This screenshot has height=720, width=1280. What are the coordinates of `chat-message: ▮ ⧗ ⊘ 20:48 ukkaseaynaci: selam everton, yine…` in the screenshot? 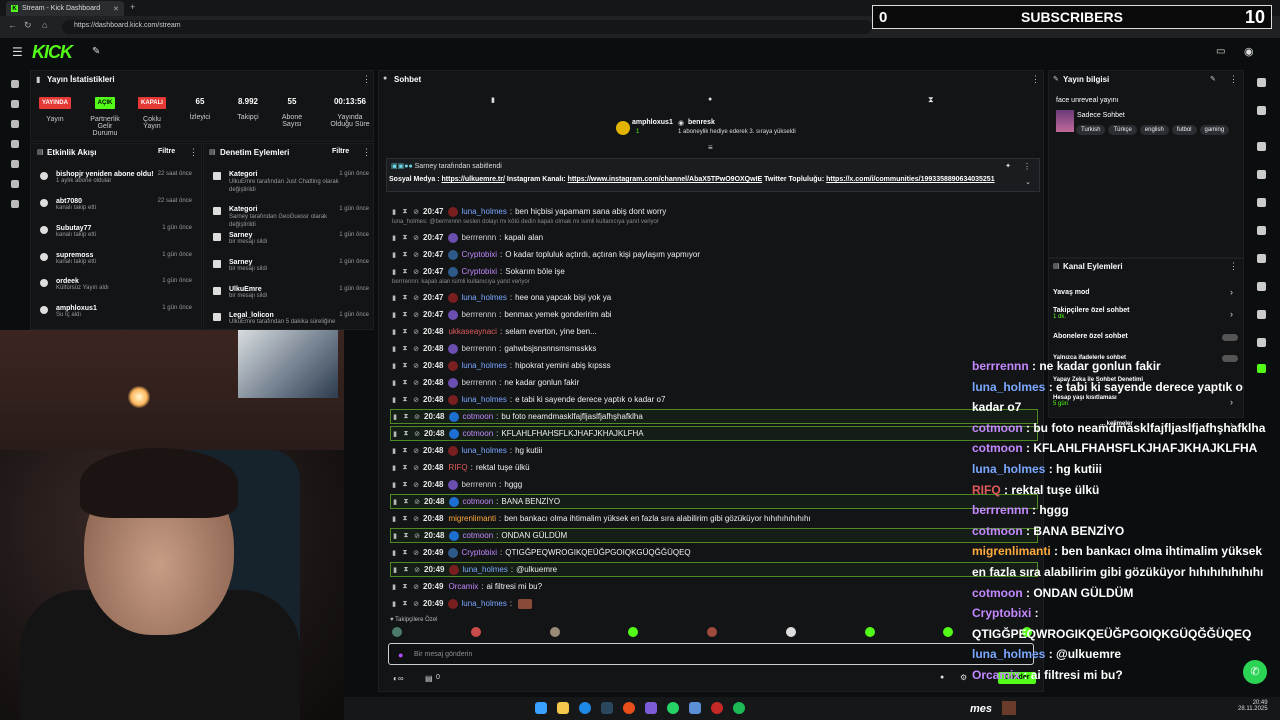 It's located at (714, 331).